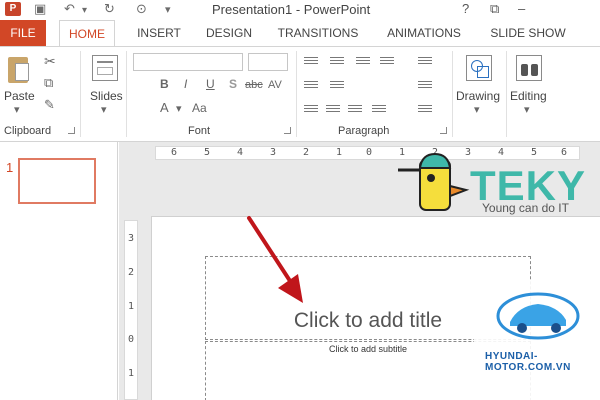 Image resolution: width=600 pixels, height=400 pixels. Describe the element at coordinates (164, 107) in the screenshot. I see `font-color-button: A` at that location.